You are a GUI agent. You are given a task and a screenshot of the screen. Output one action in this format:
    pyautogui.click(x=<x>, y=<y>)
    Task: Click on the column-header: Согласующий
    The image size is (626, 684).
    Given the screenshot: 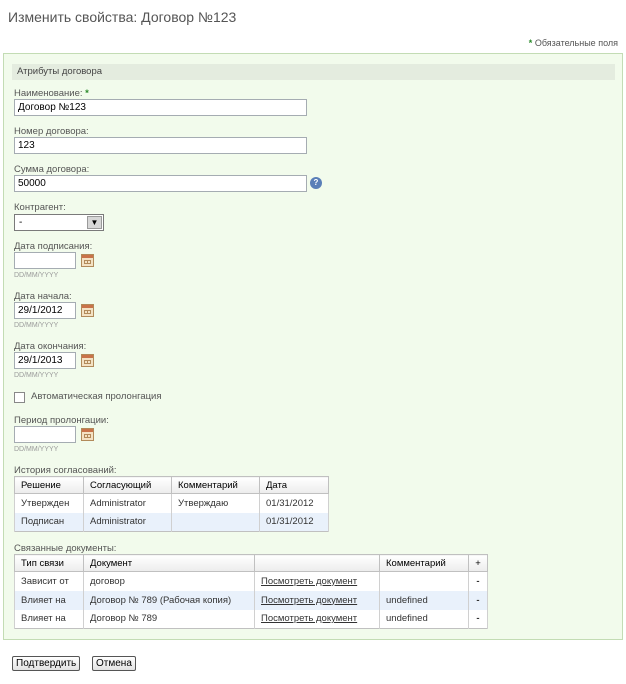 What is the action you would take?
    pyautogui.click(x=127, y=485)
    